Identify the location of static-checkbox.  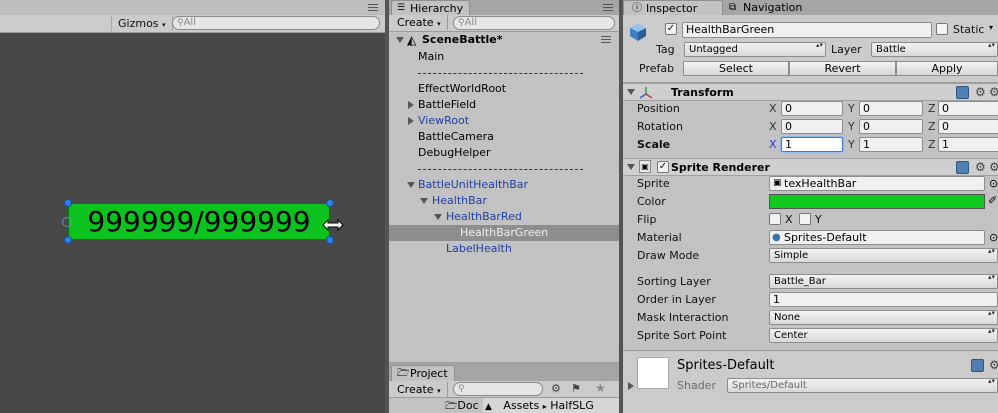
(942, 29).